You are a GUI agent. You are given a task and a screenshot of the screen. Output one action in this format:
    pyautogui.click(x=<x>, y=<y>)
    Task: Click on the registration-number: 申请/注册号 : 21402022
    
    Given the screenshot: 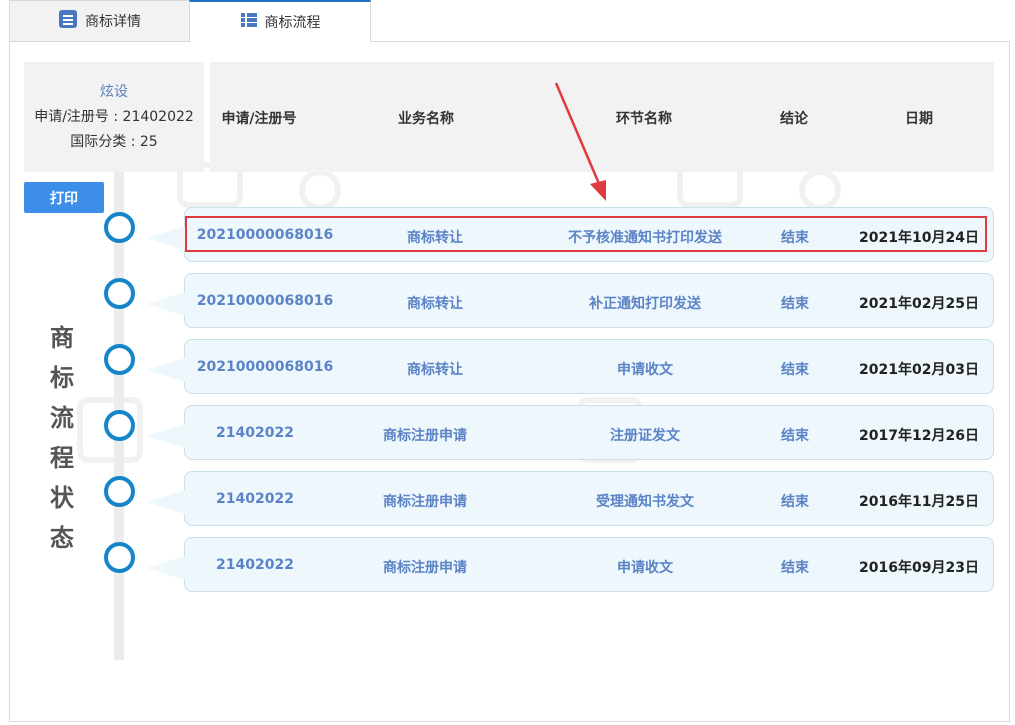 What is the action you would take?
    pyautogui.click(x=114, y=117)
    